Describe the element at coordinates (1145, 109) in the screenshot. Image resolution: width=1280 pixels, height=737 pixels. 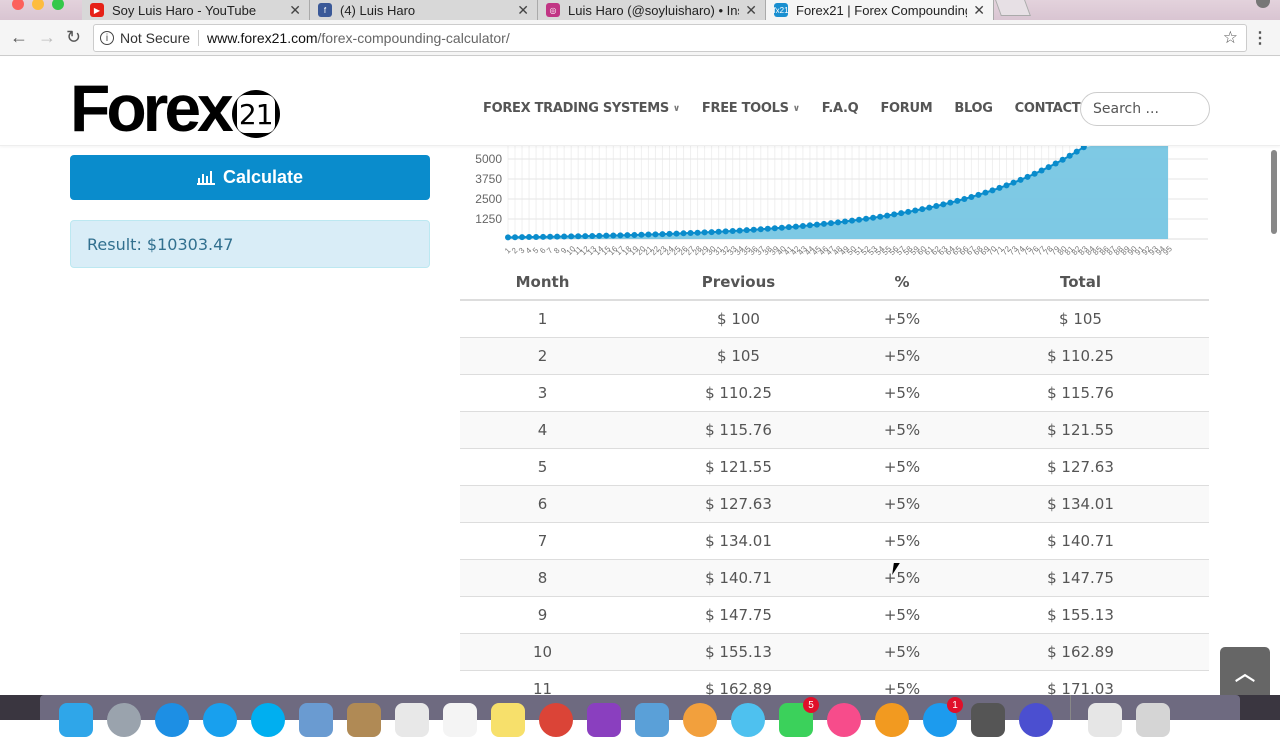
I see `search-input` at that location.